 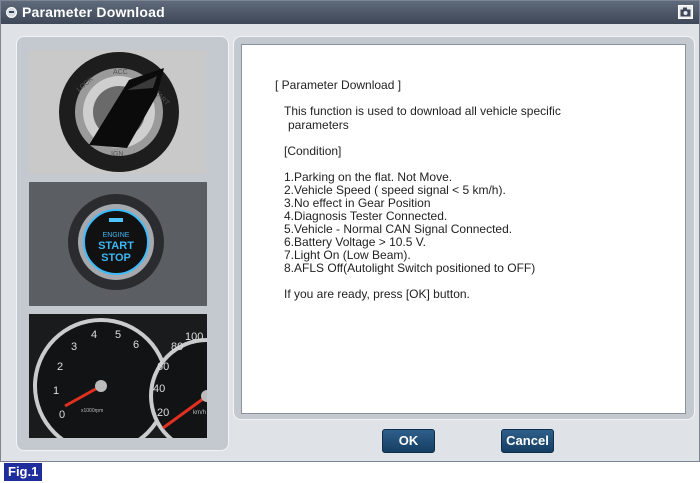 What do you see at coordinates (313, 151) in the screenshot?
I see `condition-label: [Condition]` at bounding box center [313, 151].